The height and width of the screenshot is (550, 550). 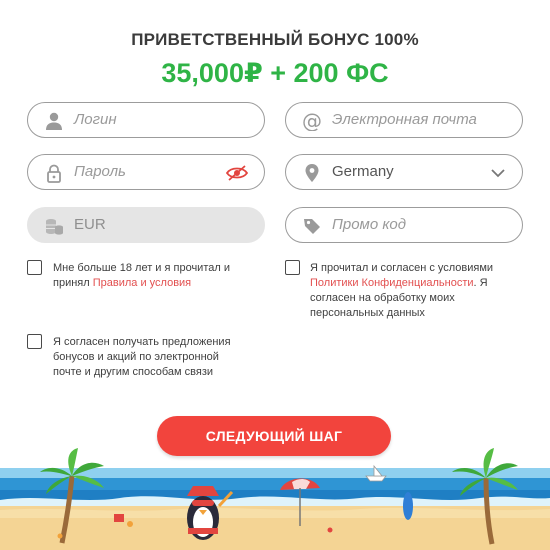 I want to click on terms-link: Правила и условия, so click(x=142, y=283).